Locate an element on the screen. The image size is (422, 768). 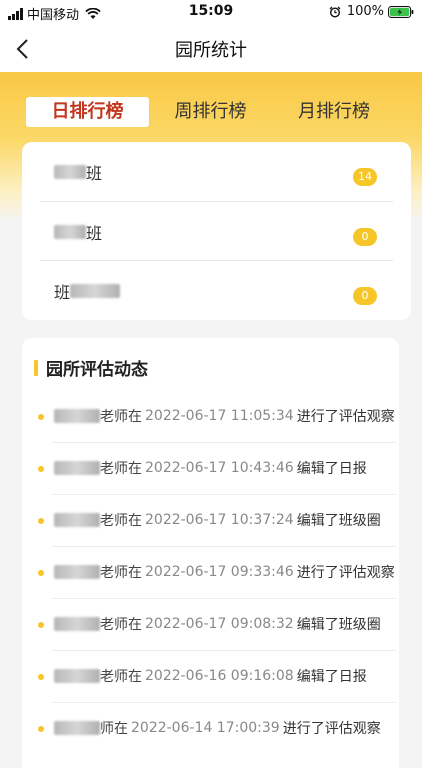
battery-percent: 100% is located at coordinates (365, 11).